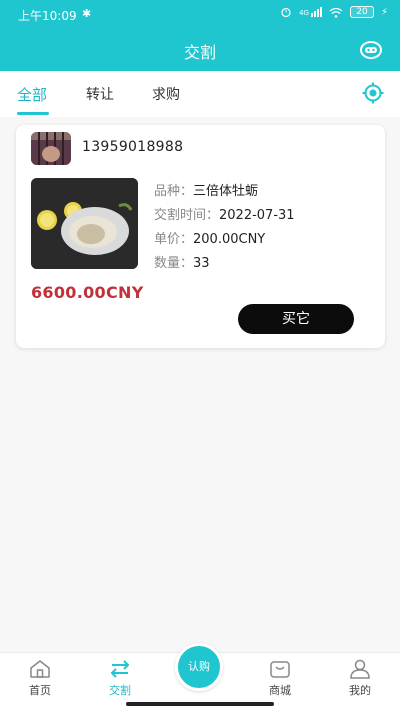 The image size is (400, 711). What do you see at coordinates (187, 215) in the screenshot?
I see `delivery-date-label: 交割时间：` at bounding box center [187, 215].